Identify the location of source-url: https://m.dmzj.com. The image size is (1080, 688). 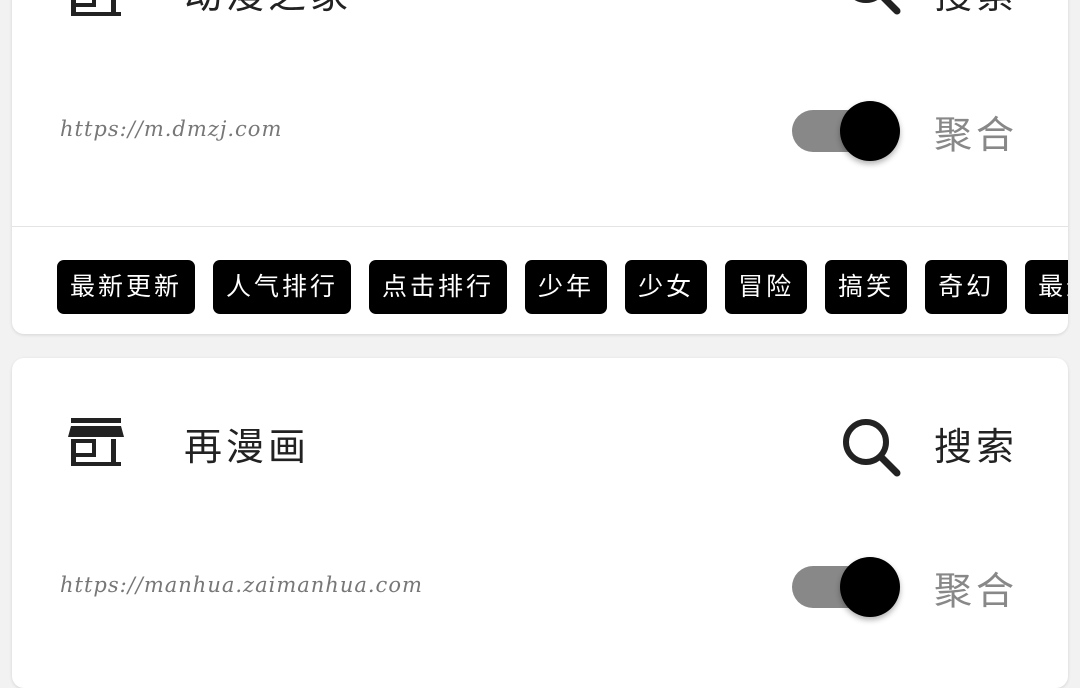
(171, 129).